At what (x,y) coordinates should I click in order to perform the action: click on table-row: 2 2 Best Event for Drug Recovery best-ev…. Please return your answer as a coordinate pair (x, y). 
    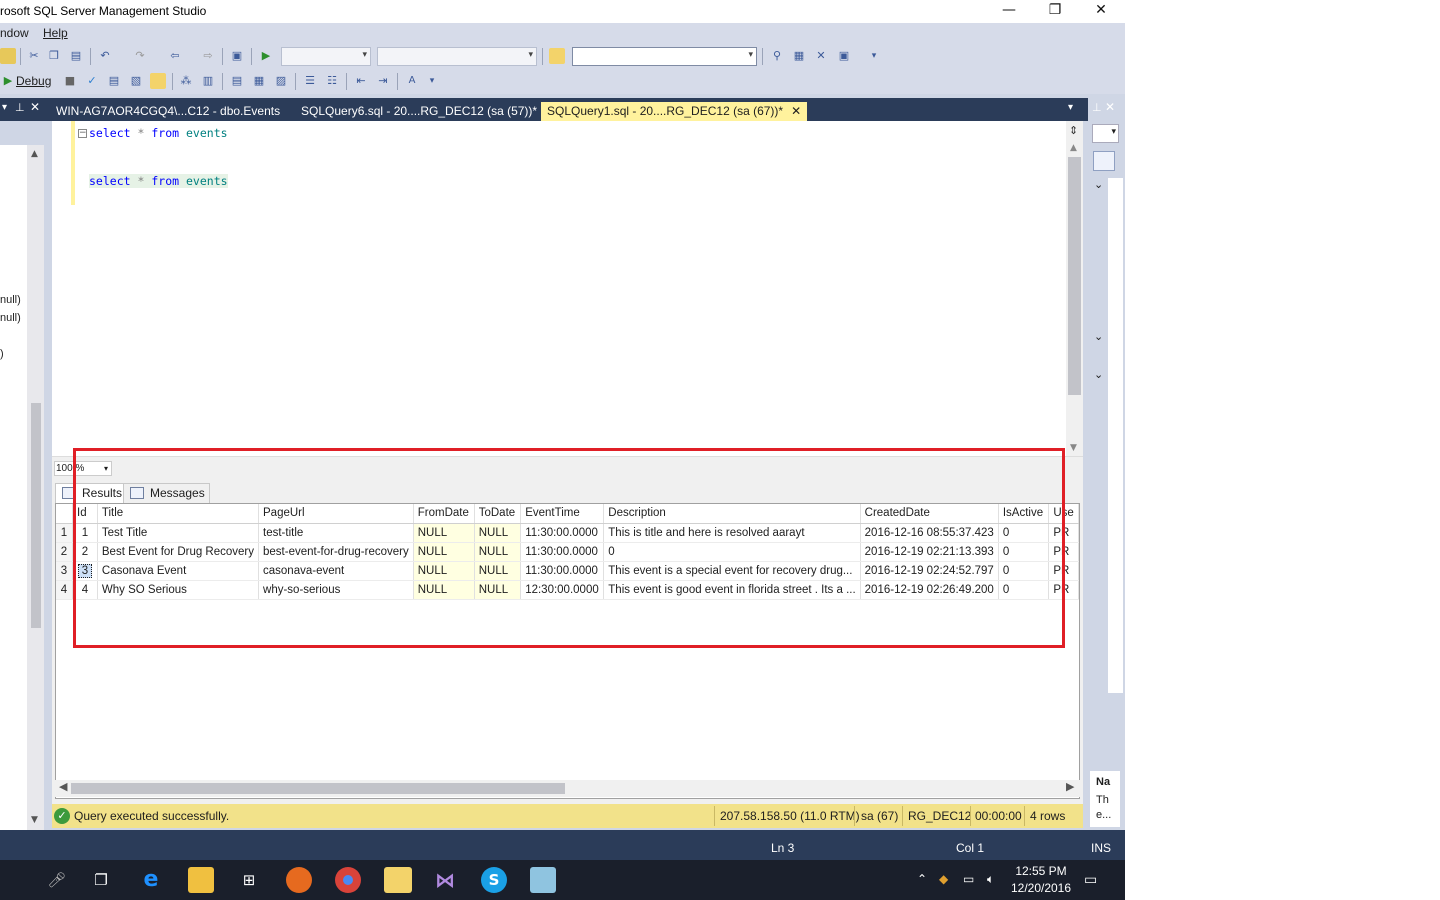
    Looking at the image, I should click on (567, 552).